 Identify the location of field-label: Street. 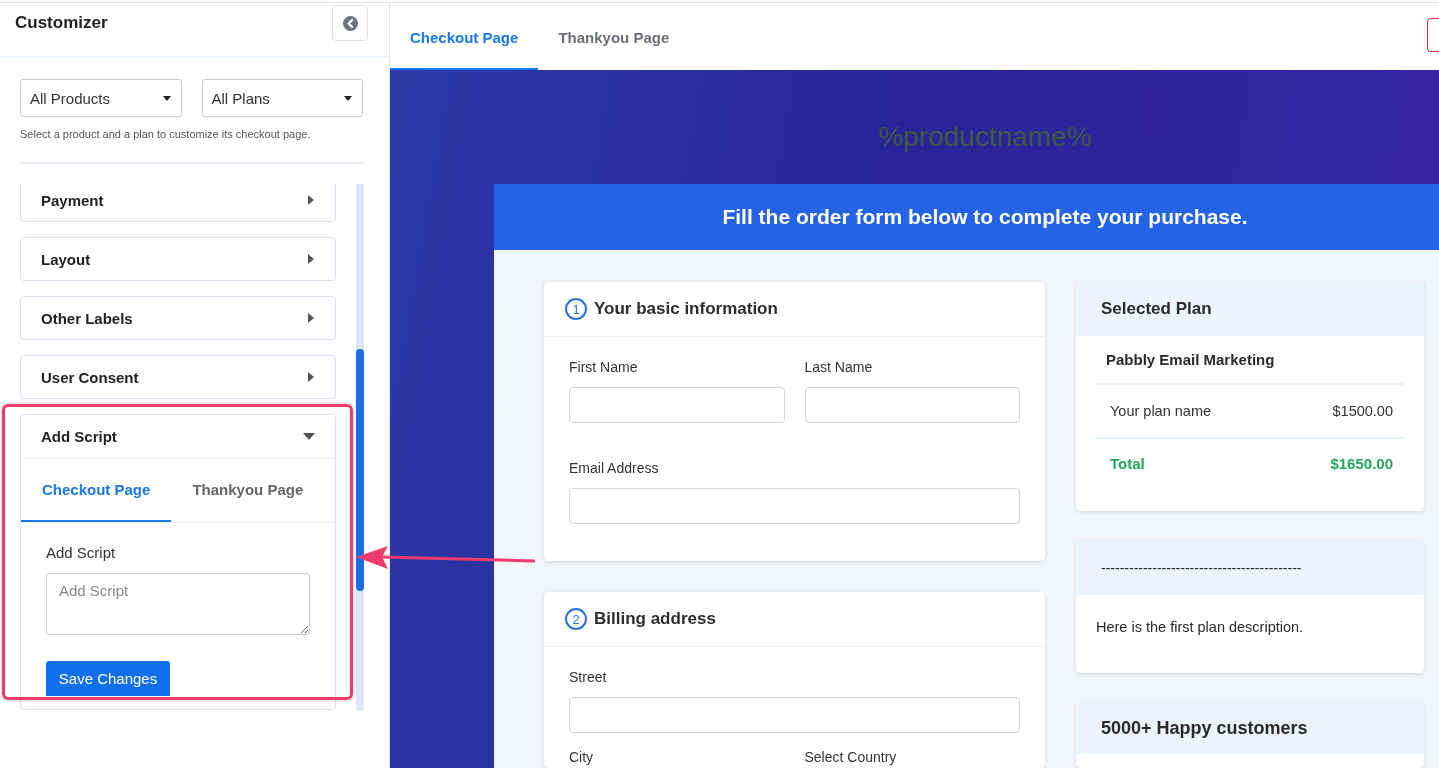
(588, 677).